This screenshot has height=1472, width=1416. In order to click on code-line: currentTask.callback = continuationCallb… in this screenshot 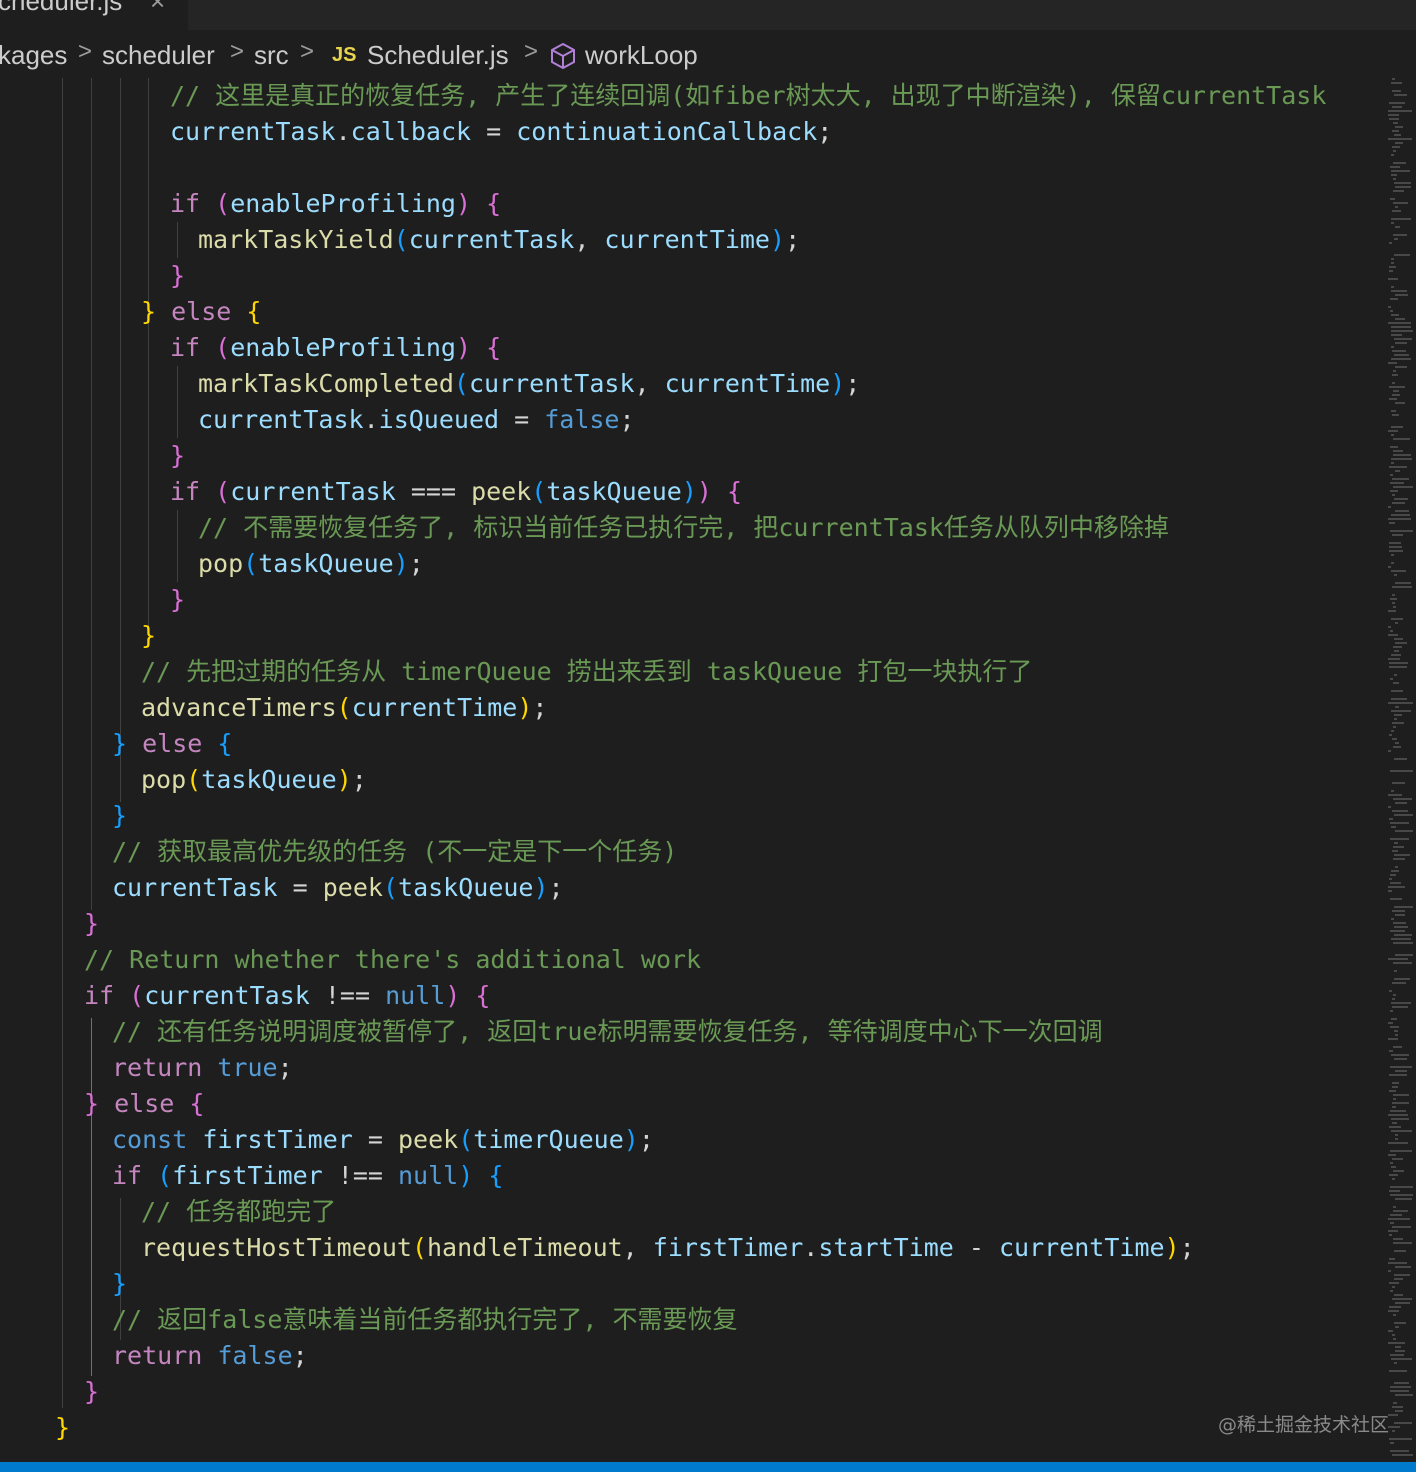, I will do `click(501, 132)`.